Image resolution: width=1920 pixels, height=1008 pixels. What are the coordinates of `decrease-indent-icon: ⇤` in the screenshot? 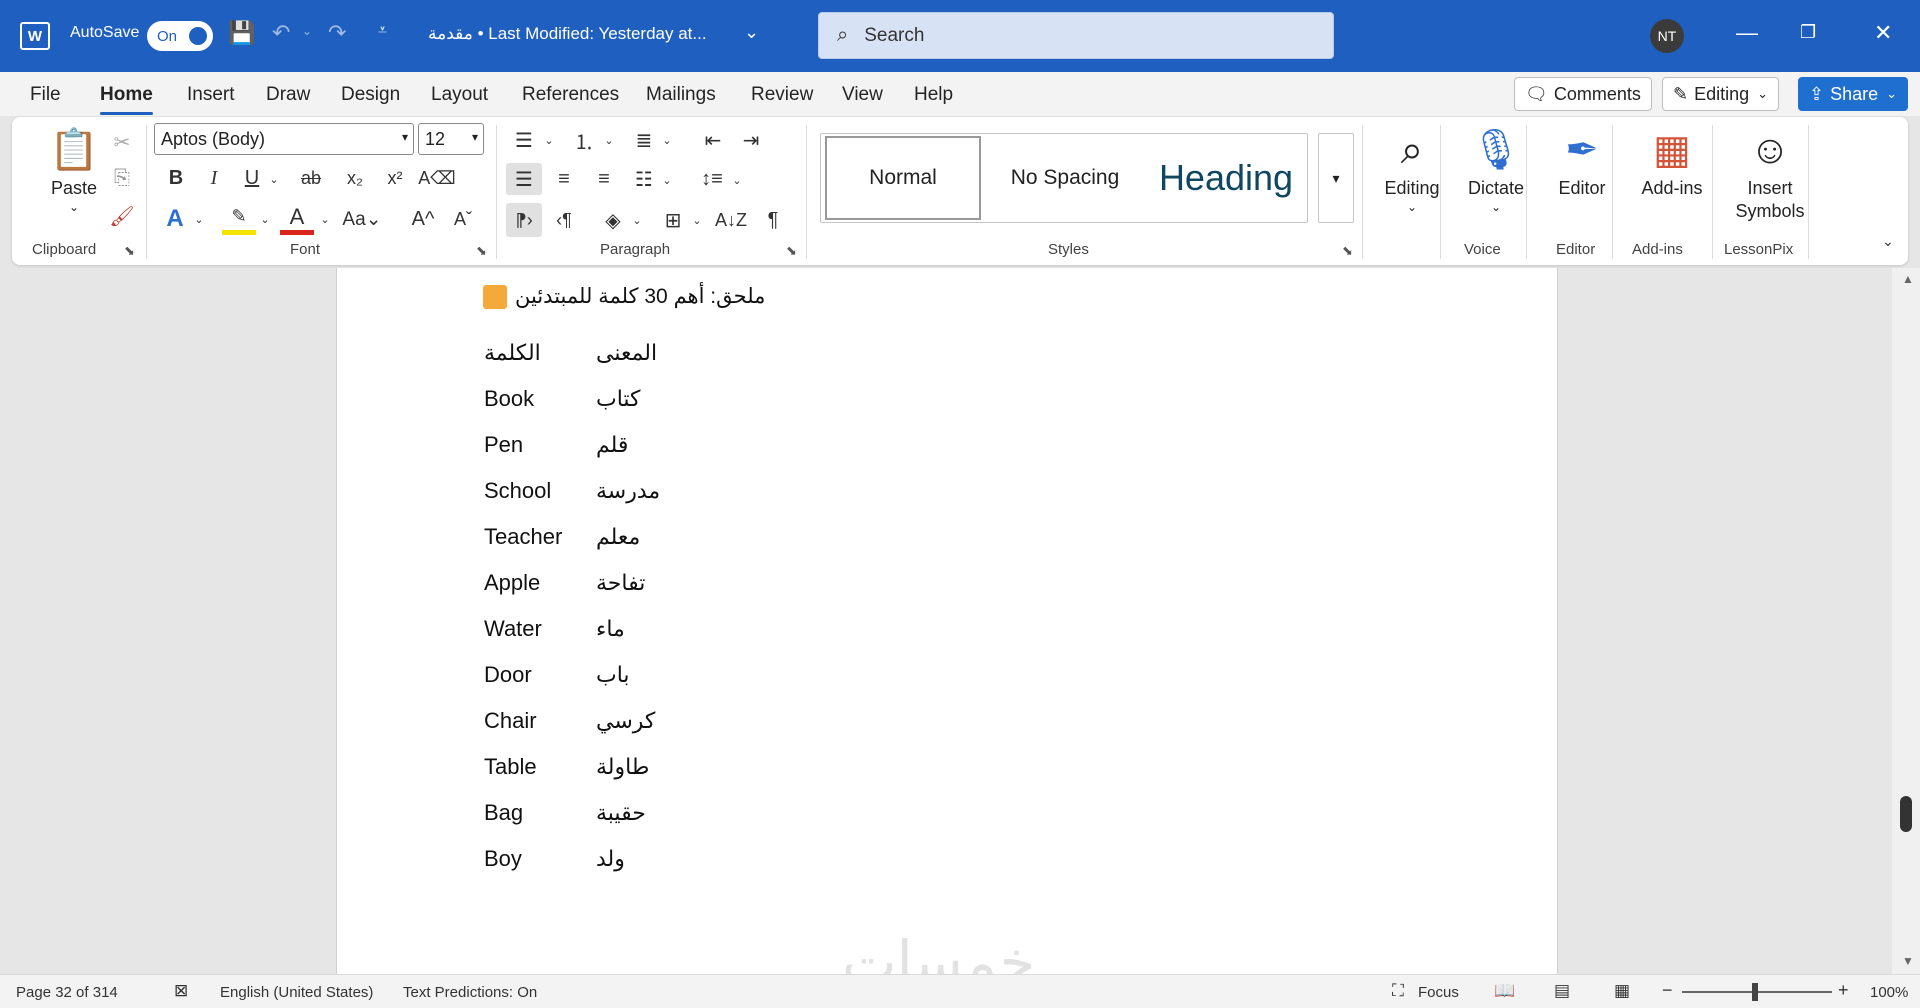 It's located at (713, 140).